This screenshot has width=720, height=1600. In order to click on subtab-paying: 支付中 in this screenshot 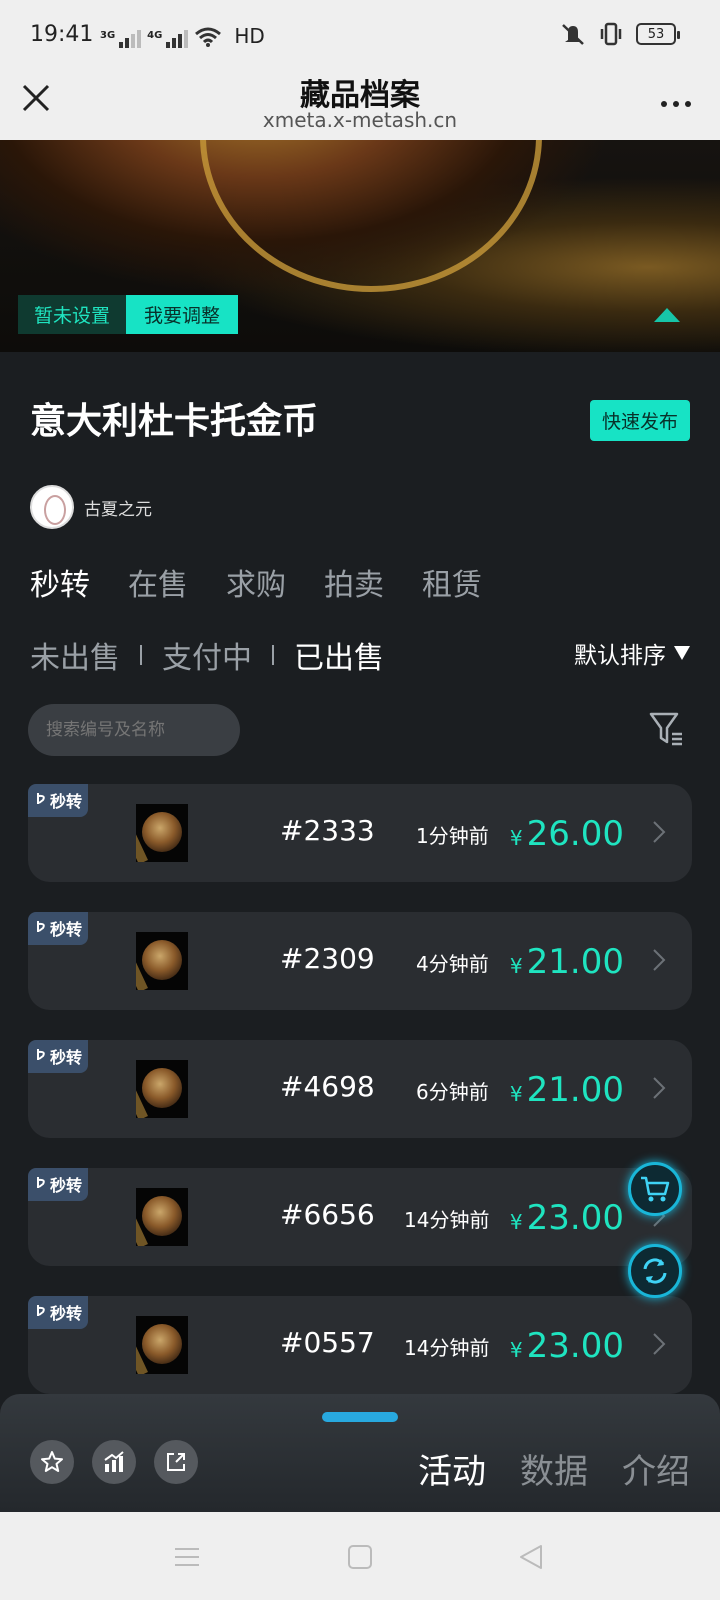, I will do `click(207, 655)`.